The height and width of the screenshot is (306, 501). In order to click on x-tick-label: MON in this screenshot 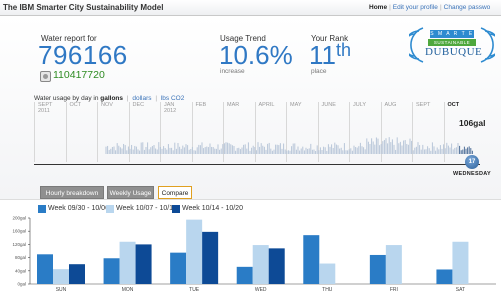, I will do `click(128, 290)`.